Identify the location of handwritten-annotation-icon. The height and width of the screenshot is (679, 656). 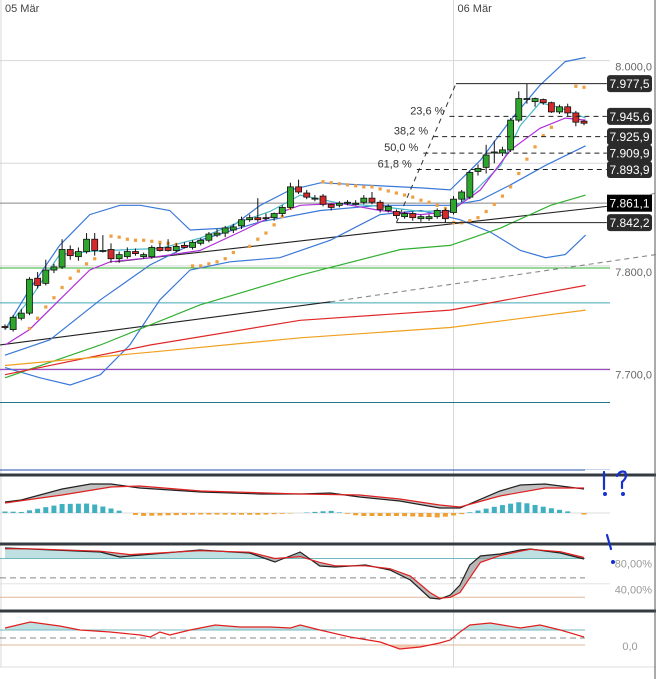
(615, 517).